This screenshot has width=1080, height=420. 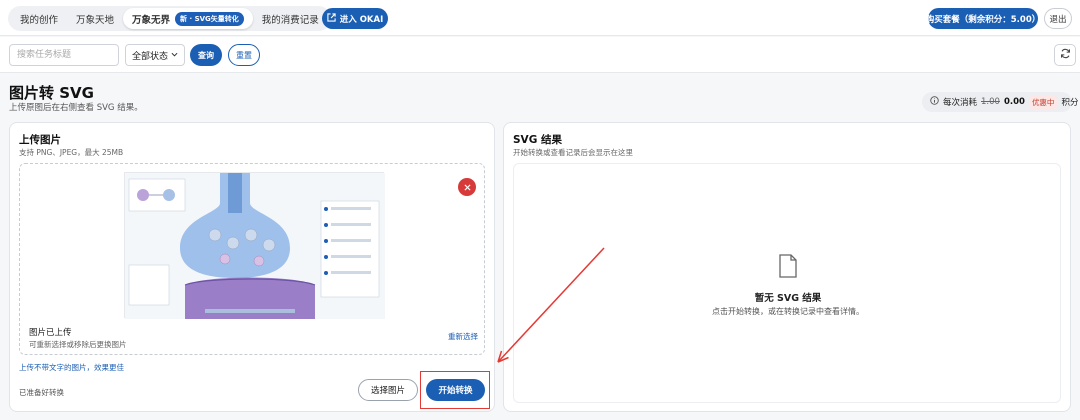 I want to click on tab-label: 我的消费记录, so click(x=290, y=20).